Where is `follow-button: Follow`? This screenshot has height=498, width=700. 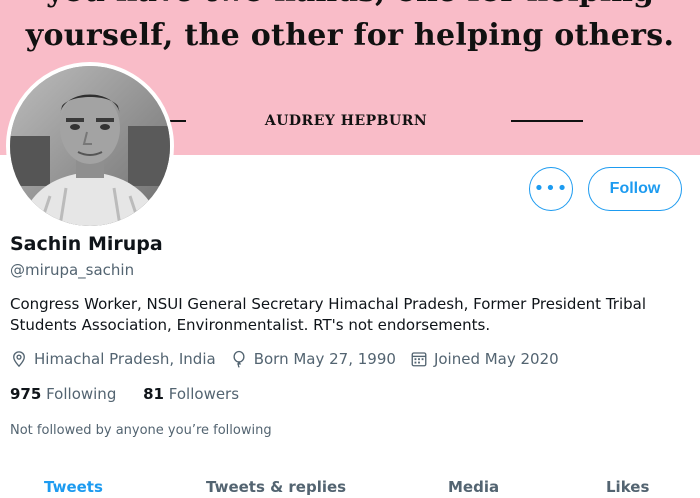 follow-button: Follow is located at coordinates (635, 189).